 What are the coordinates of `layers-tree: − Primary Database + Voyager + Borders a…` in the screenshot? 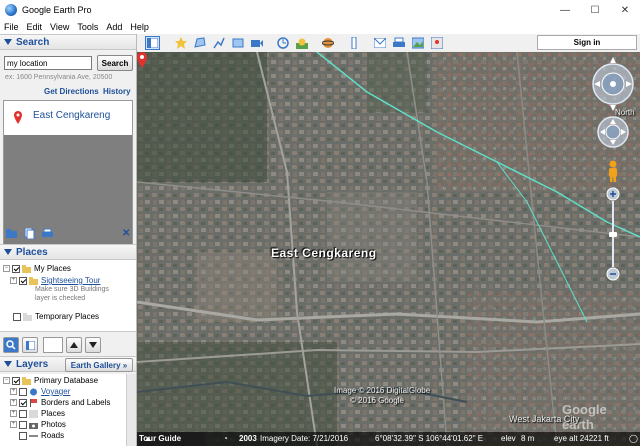 It's located at (63, 410).